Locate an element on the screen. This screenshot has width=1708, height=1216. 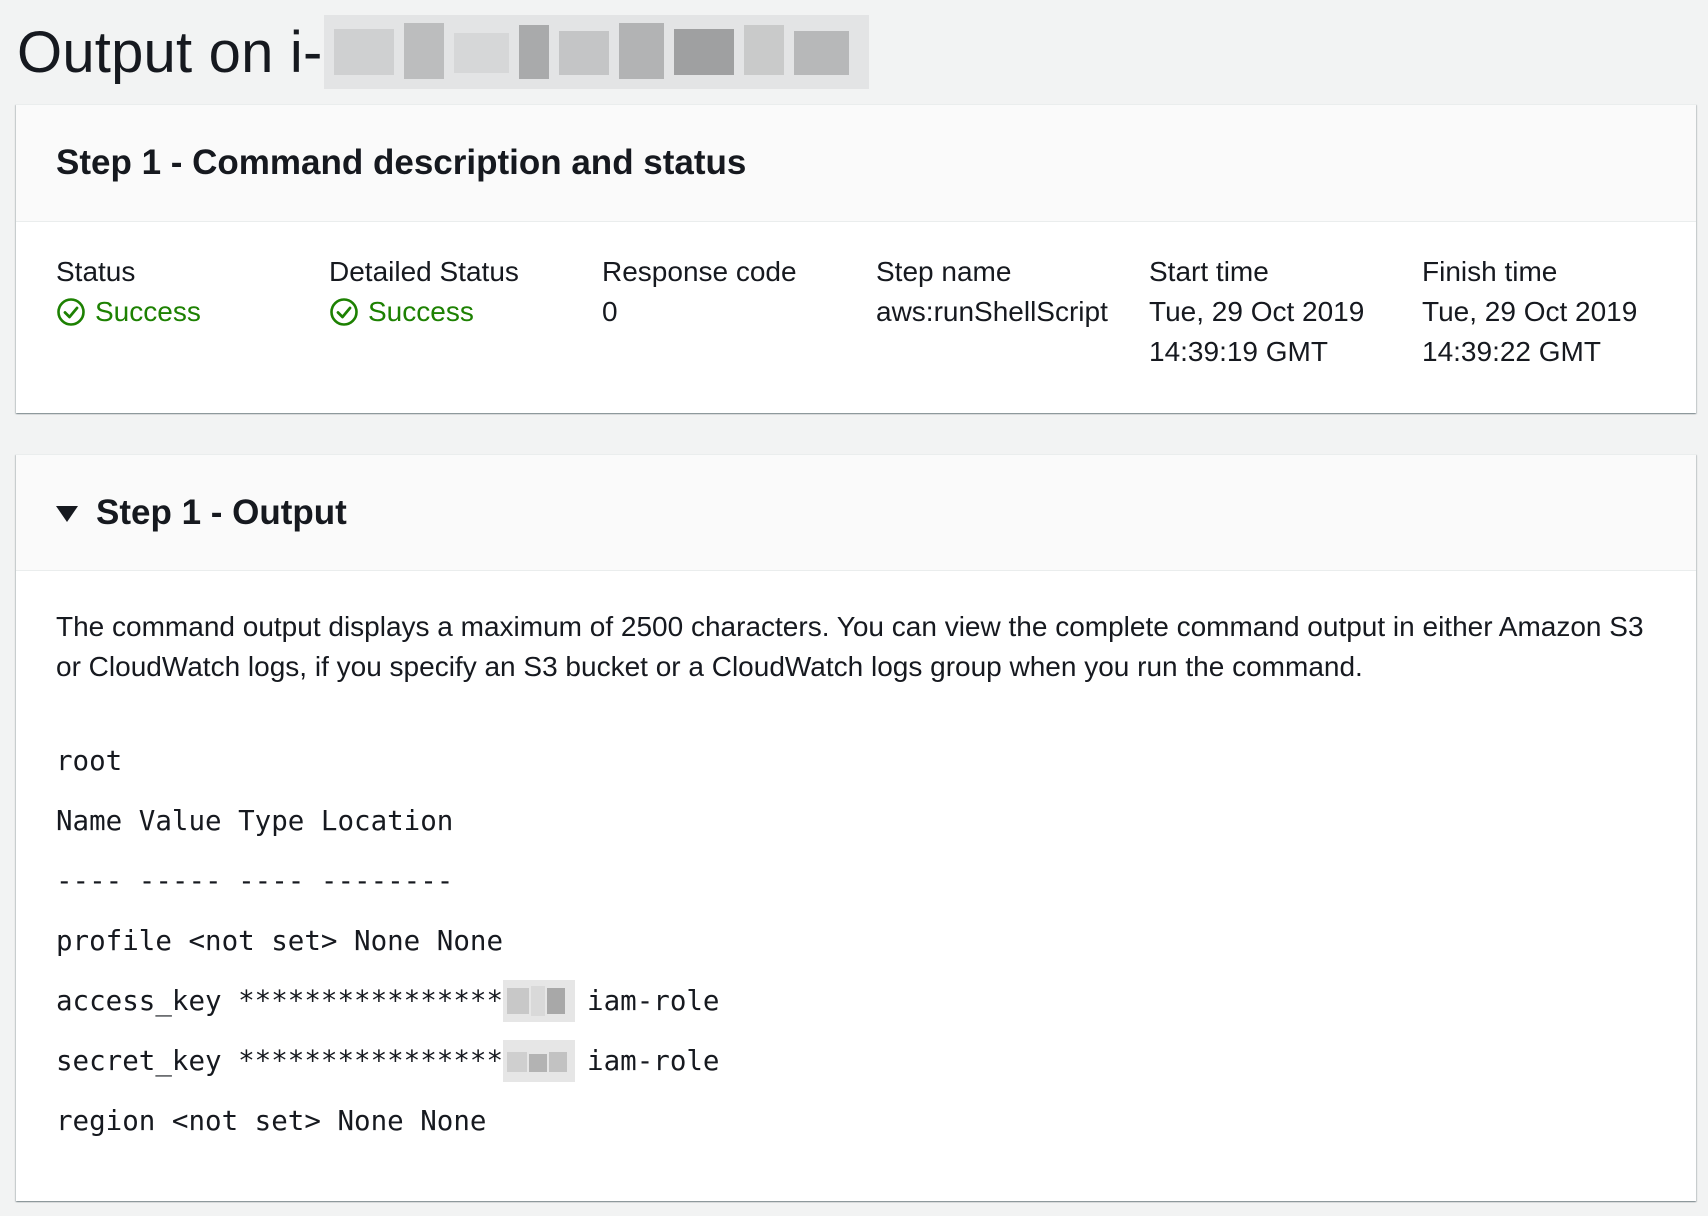
redacted-access-key is located at coordinates (539, 1001).